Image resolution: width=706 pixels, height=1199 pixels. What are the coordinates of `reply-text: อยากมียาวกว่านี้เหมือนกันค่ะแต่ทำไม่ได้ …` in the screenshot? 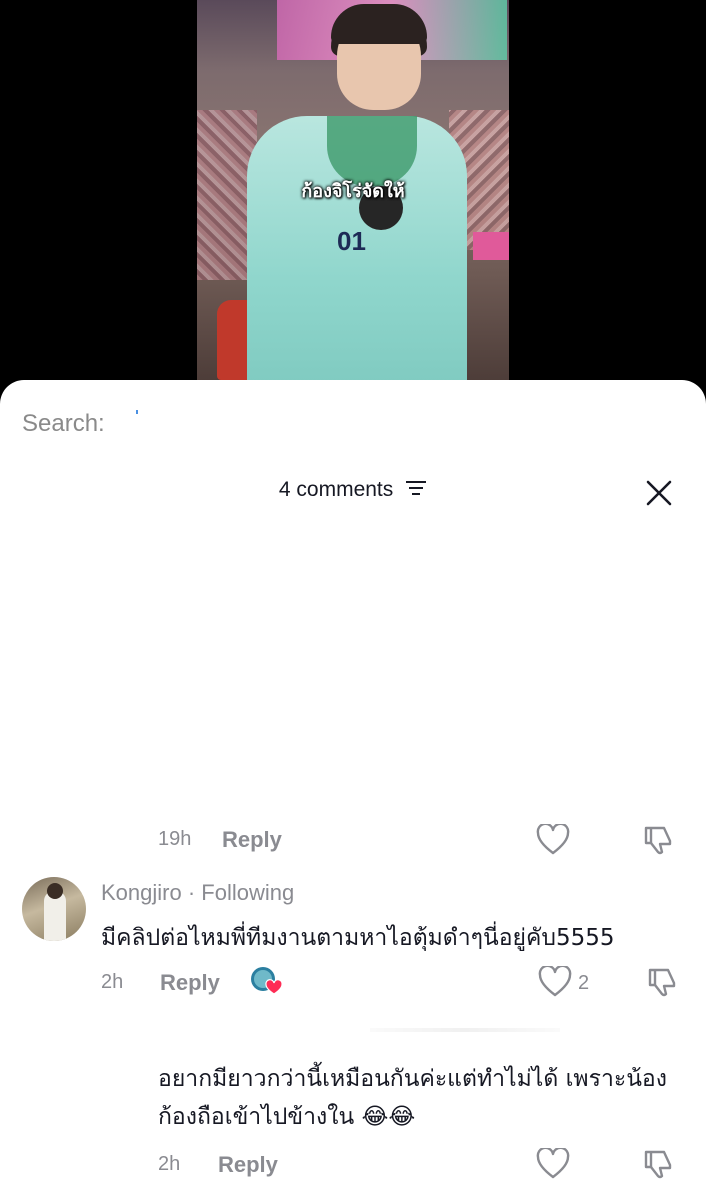 It's located at (412, 1098).